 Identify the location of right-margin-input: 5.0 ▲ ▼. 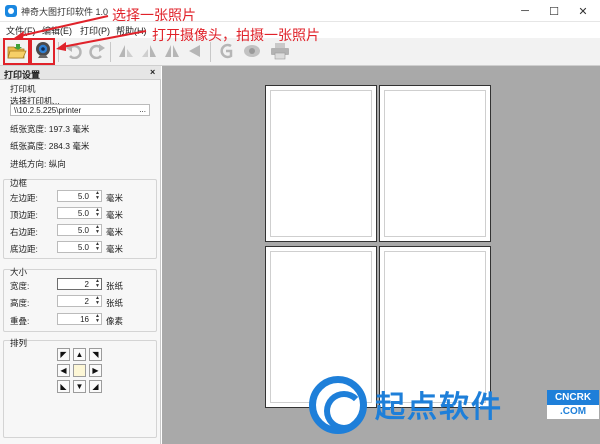
(79, 230).